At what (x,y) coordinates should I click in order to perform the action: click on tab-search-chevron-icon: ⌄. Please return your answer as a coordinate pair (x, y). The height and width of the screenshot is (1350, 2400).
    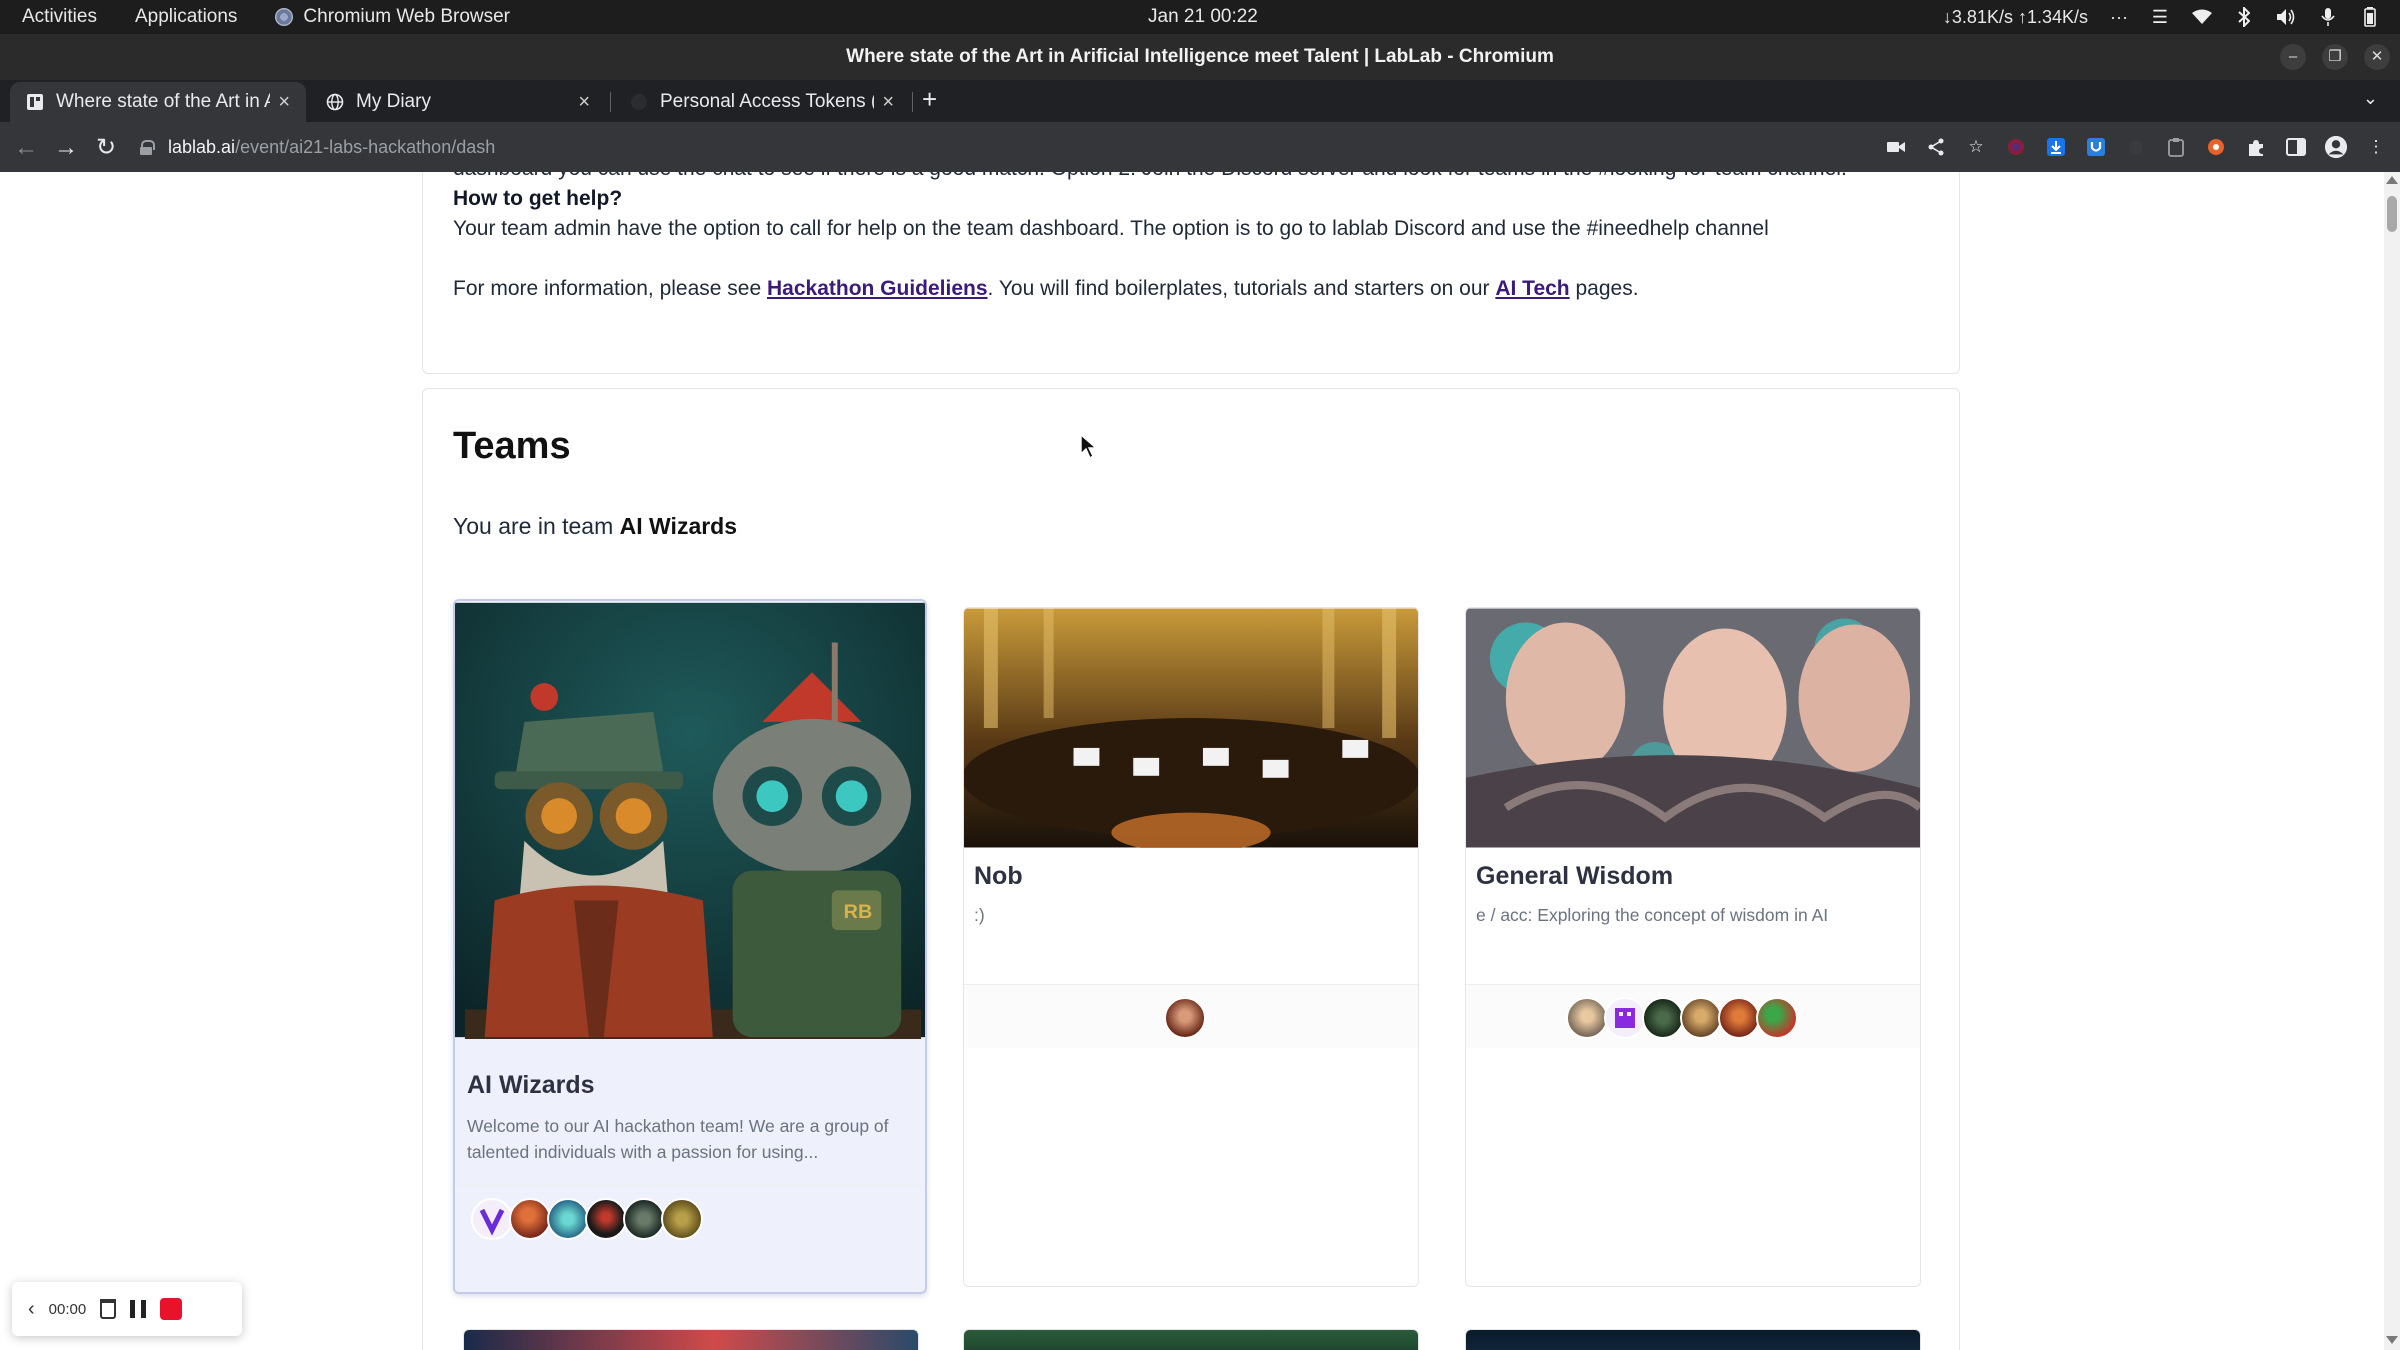
    Looking at the image, I should click on (2370, 98).